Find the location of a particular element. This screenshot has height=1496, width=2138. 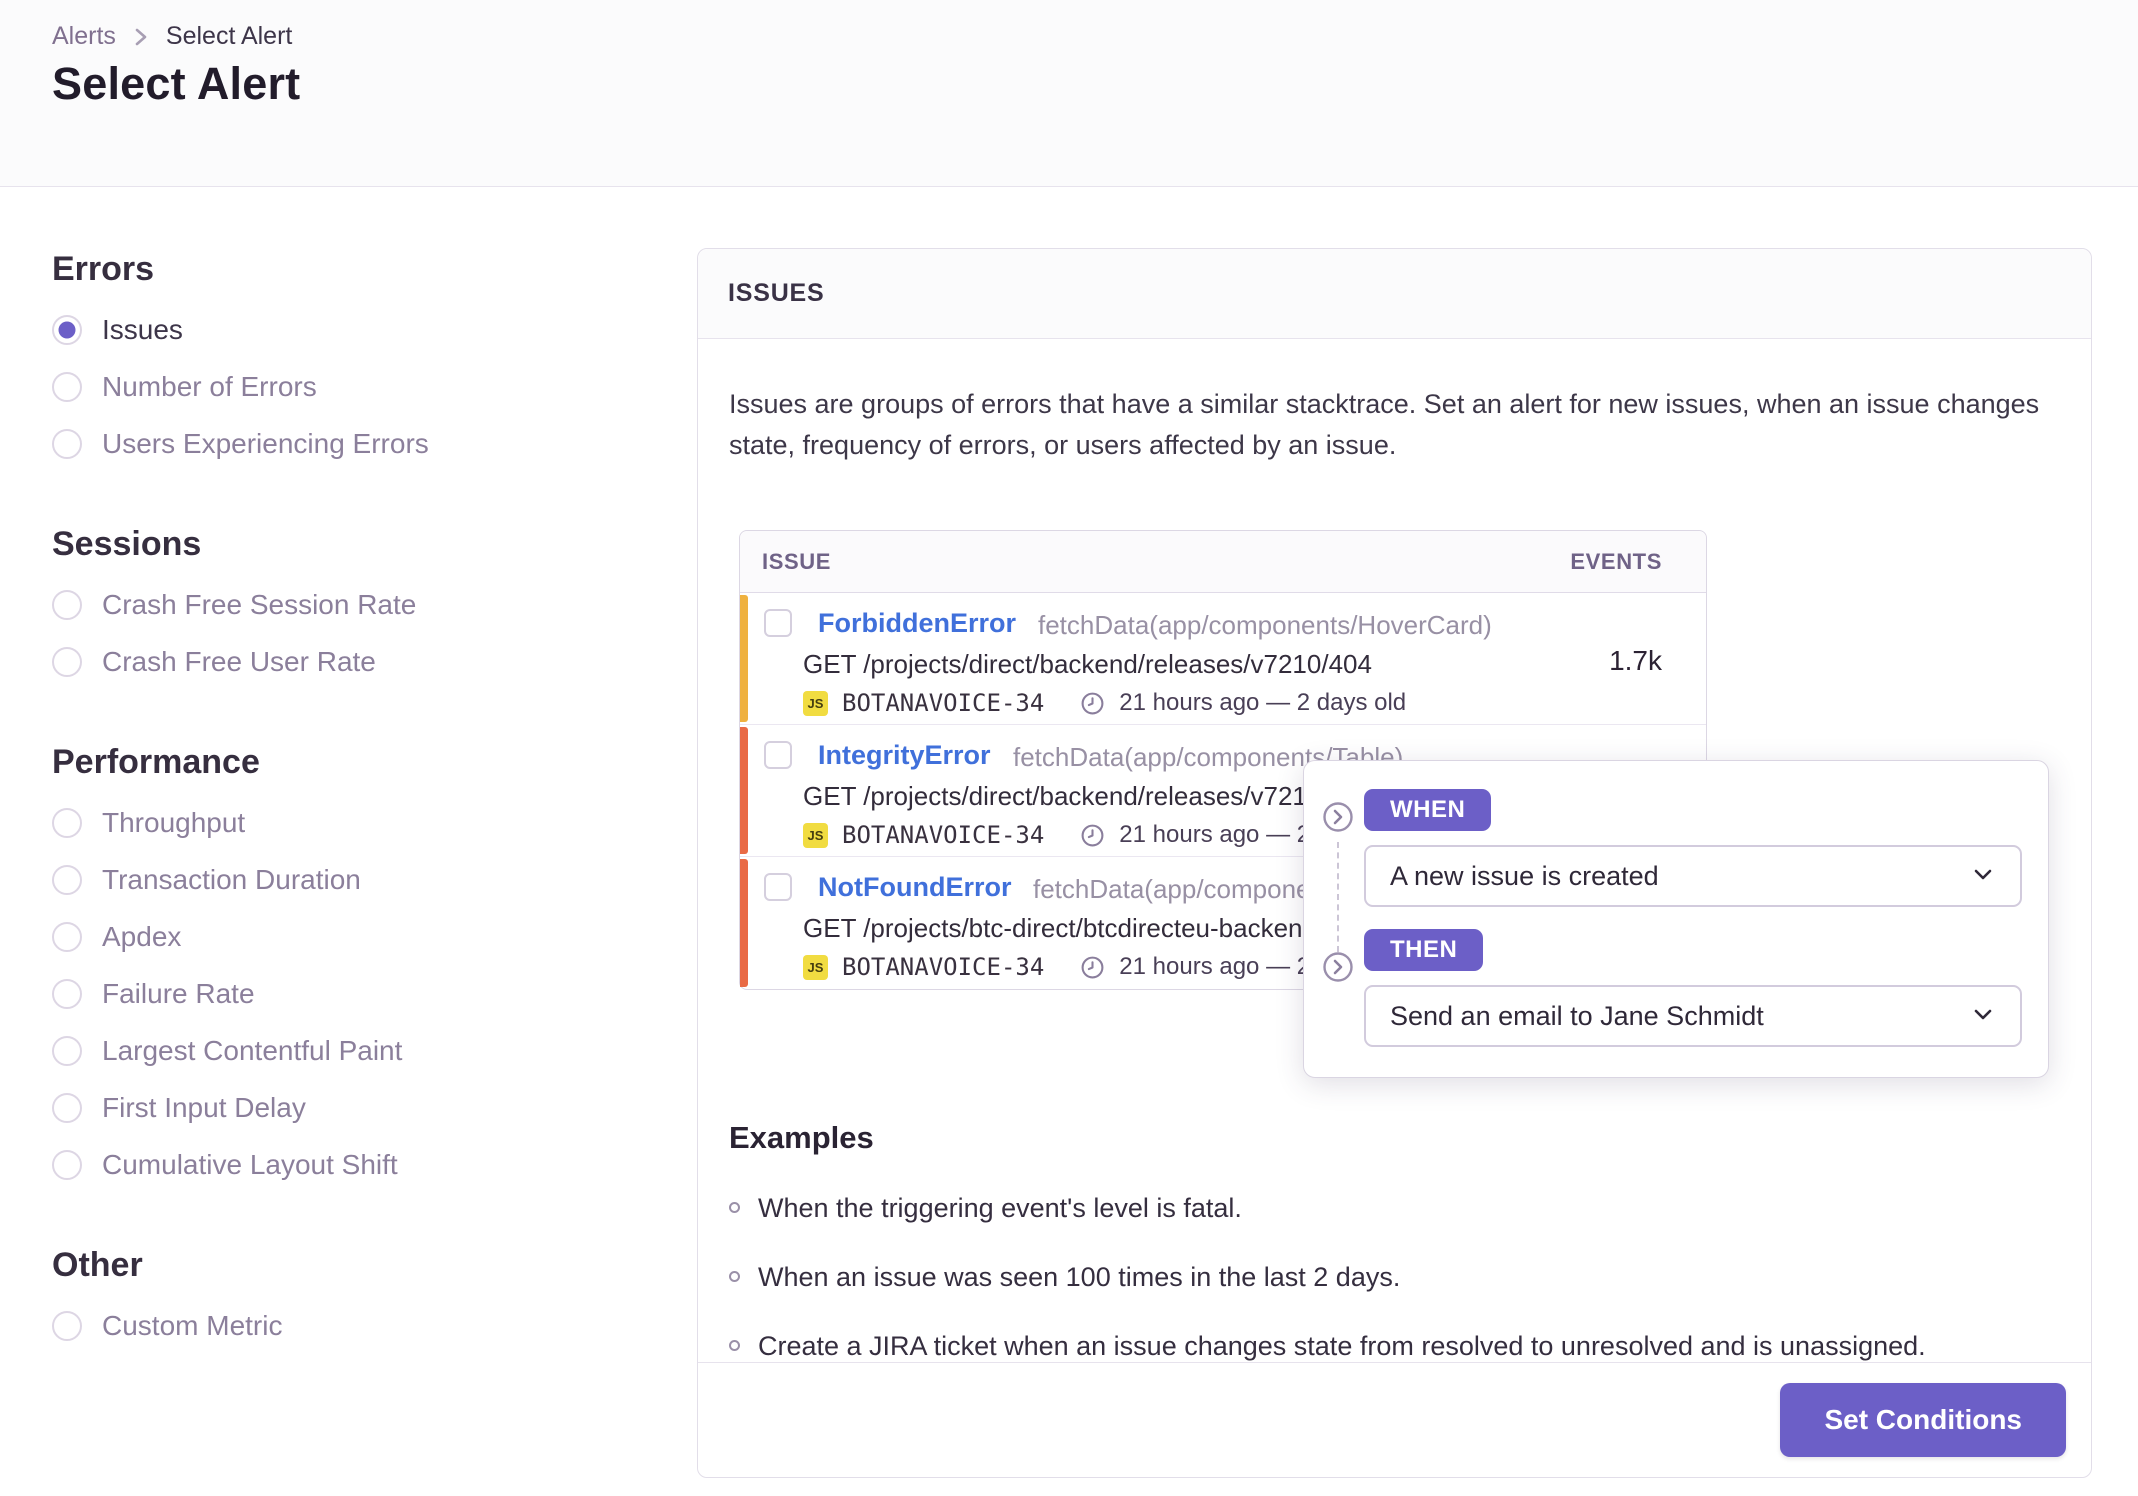

alert-type-label: Cumulative Layout Shift is located at coordinates (250, 1164).